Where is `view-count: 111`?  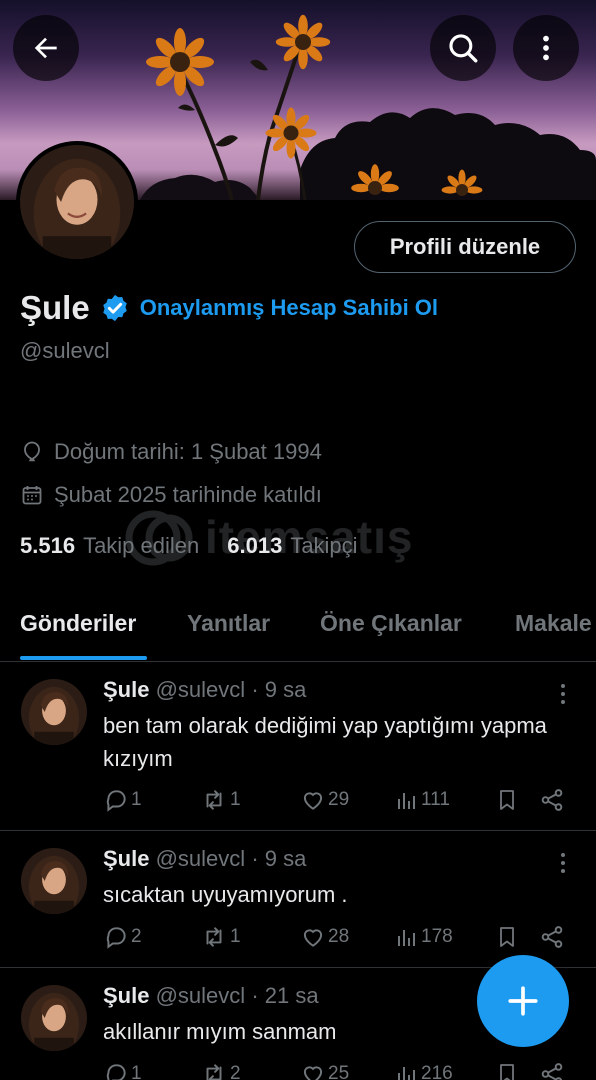
view-count: 111 is located at coordinates (435, 799).